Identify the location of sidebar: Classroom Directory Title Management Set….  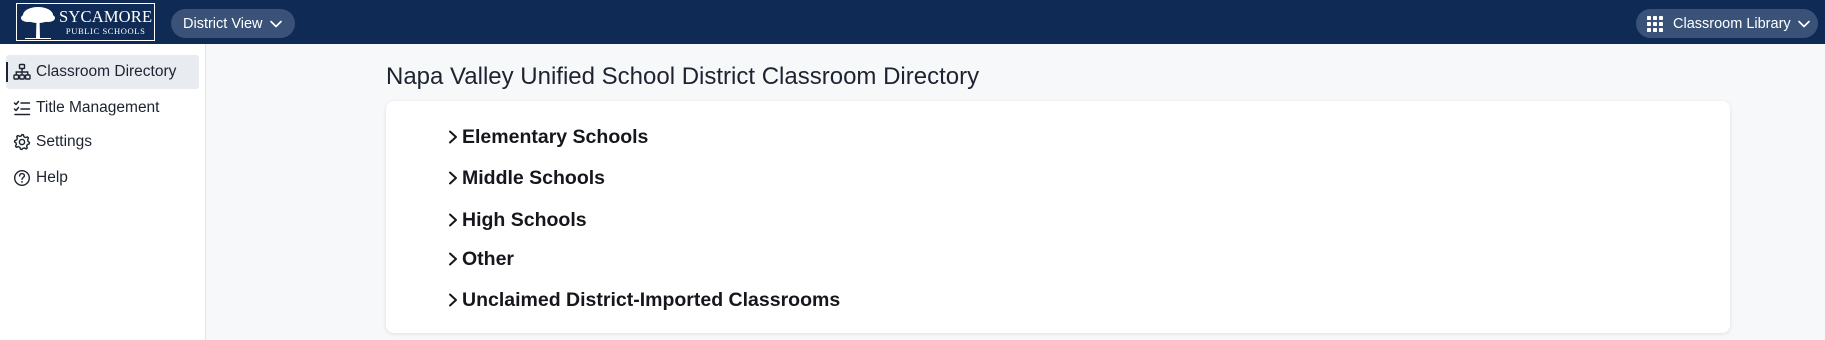
(103, 192).